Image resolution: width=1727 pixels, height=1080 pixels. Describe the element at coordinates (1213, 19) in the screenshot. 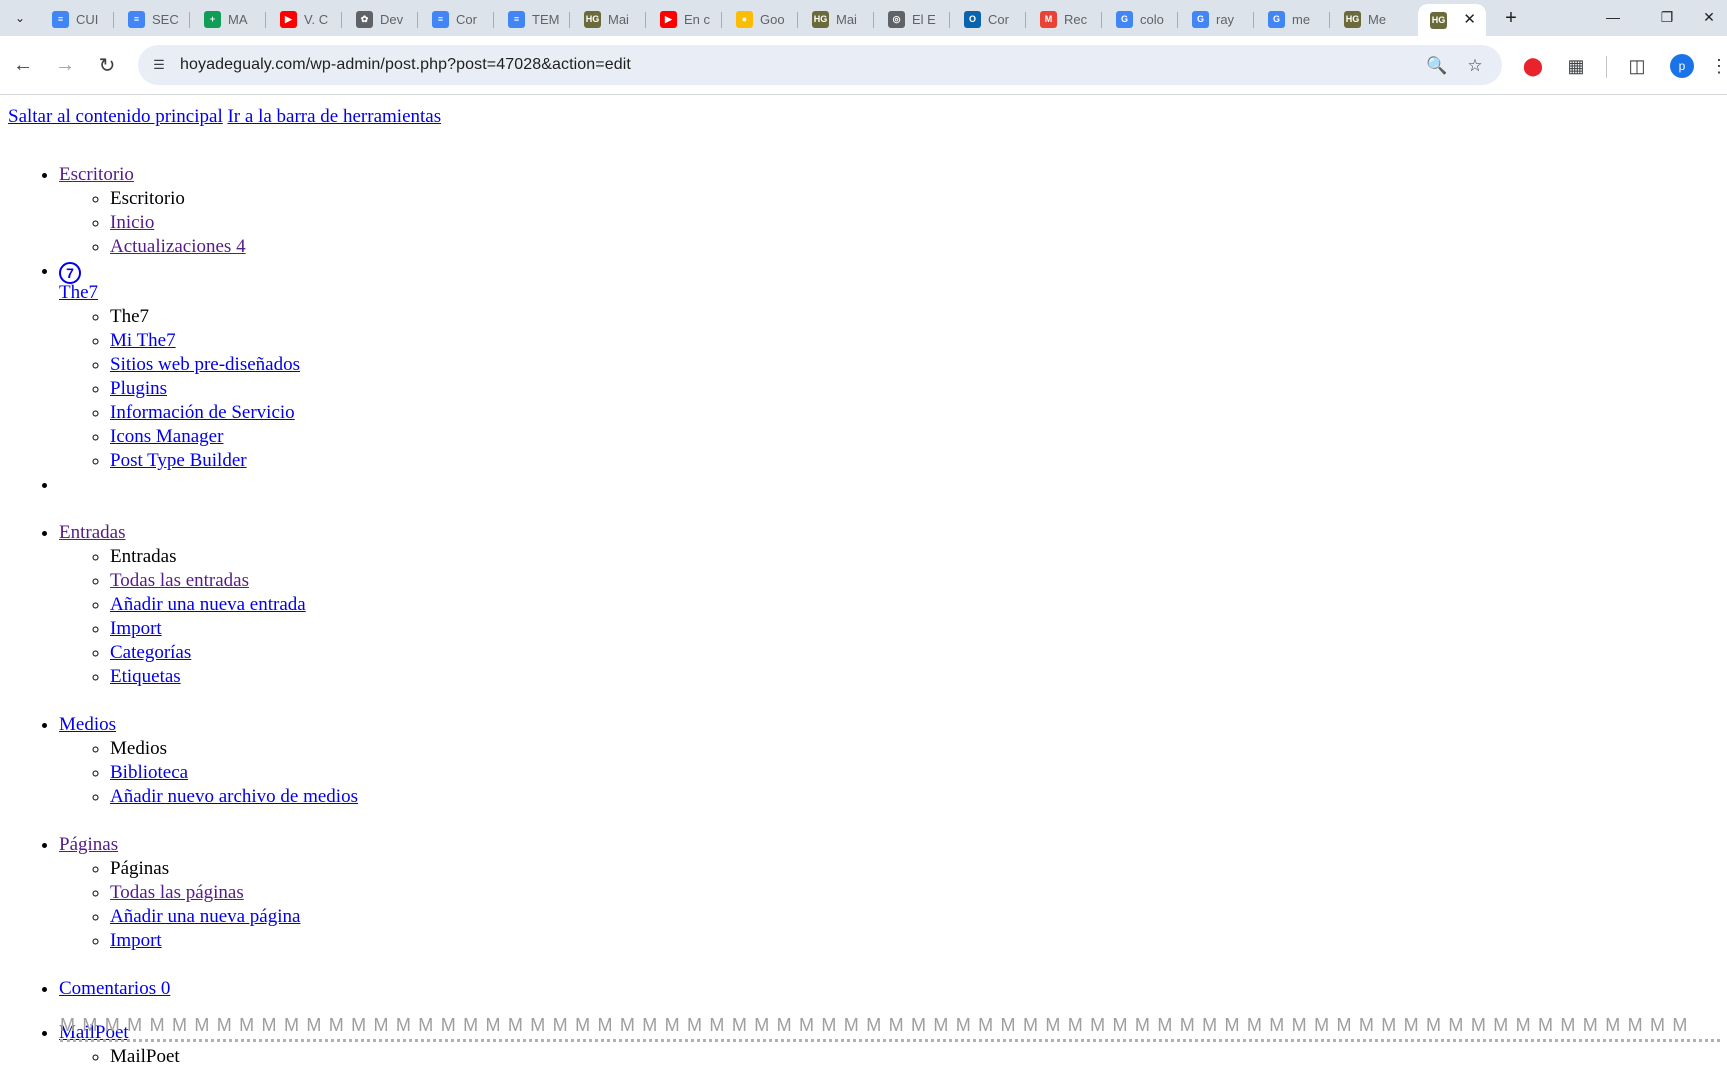

I see `browser-tab: Gray` at that location.